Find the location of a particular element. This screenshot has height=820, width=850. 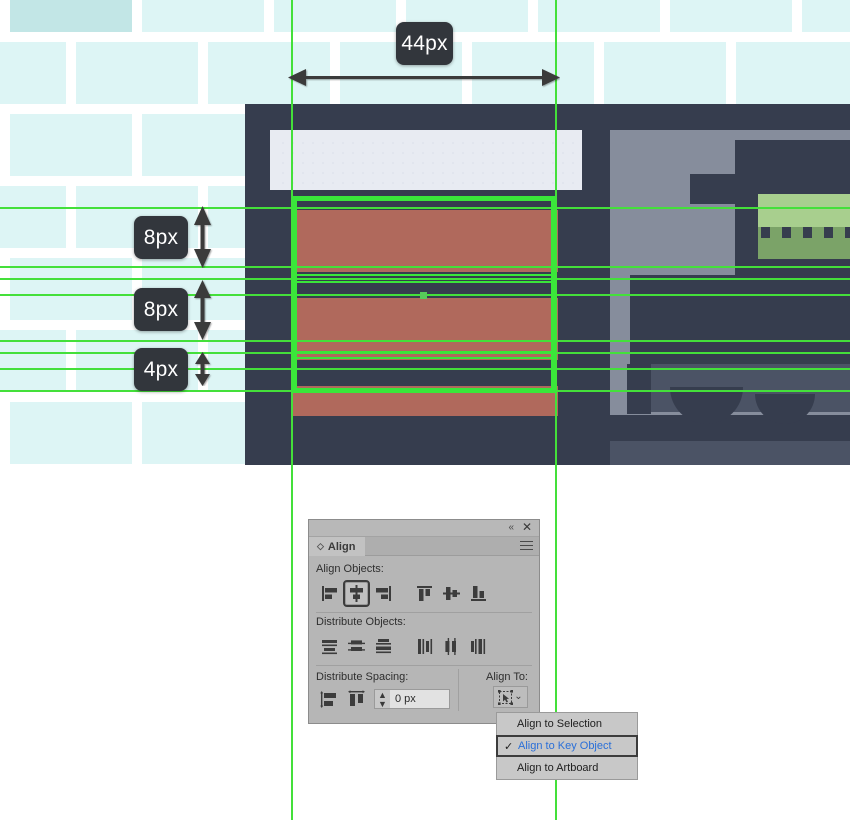

align-to-key-object-button: ⌄ is located at coordinates (510, 697).